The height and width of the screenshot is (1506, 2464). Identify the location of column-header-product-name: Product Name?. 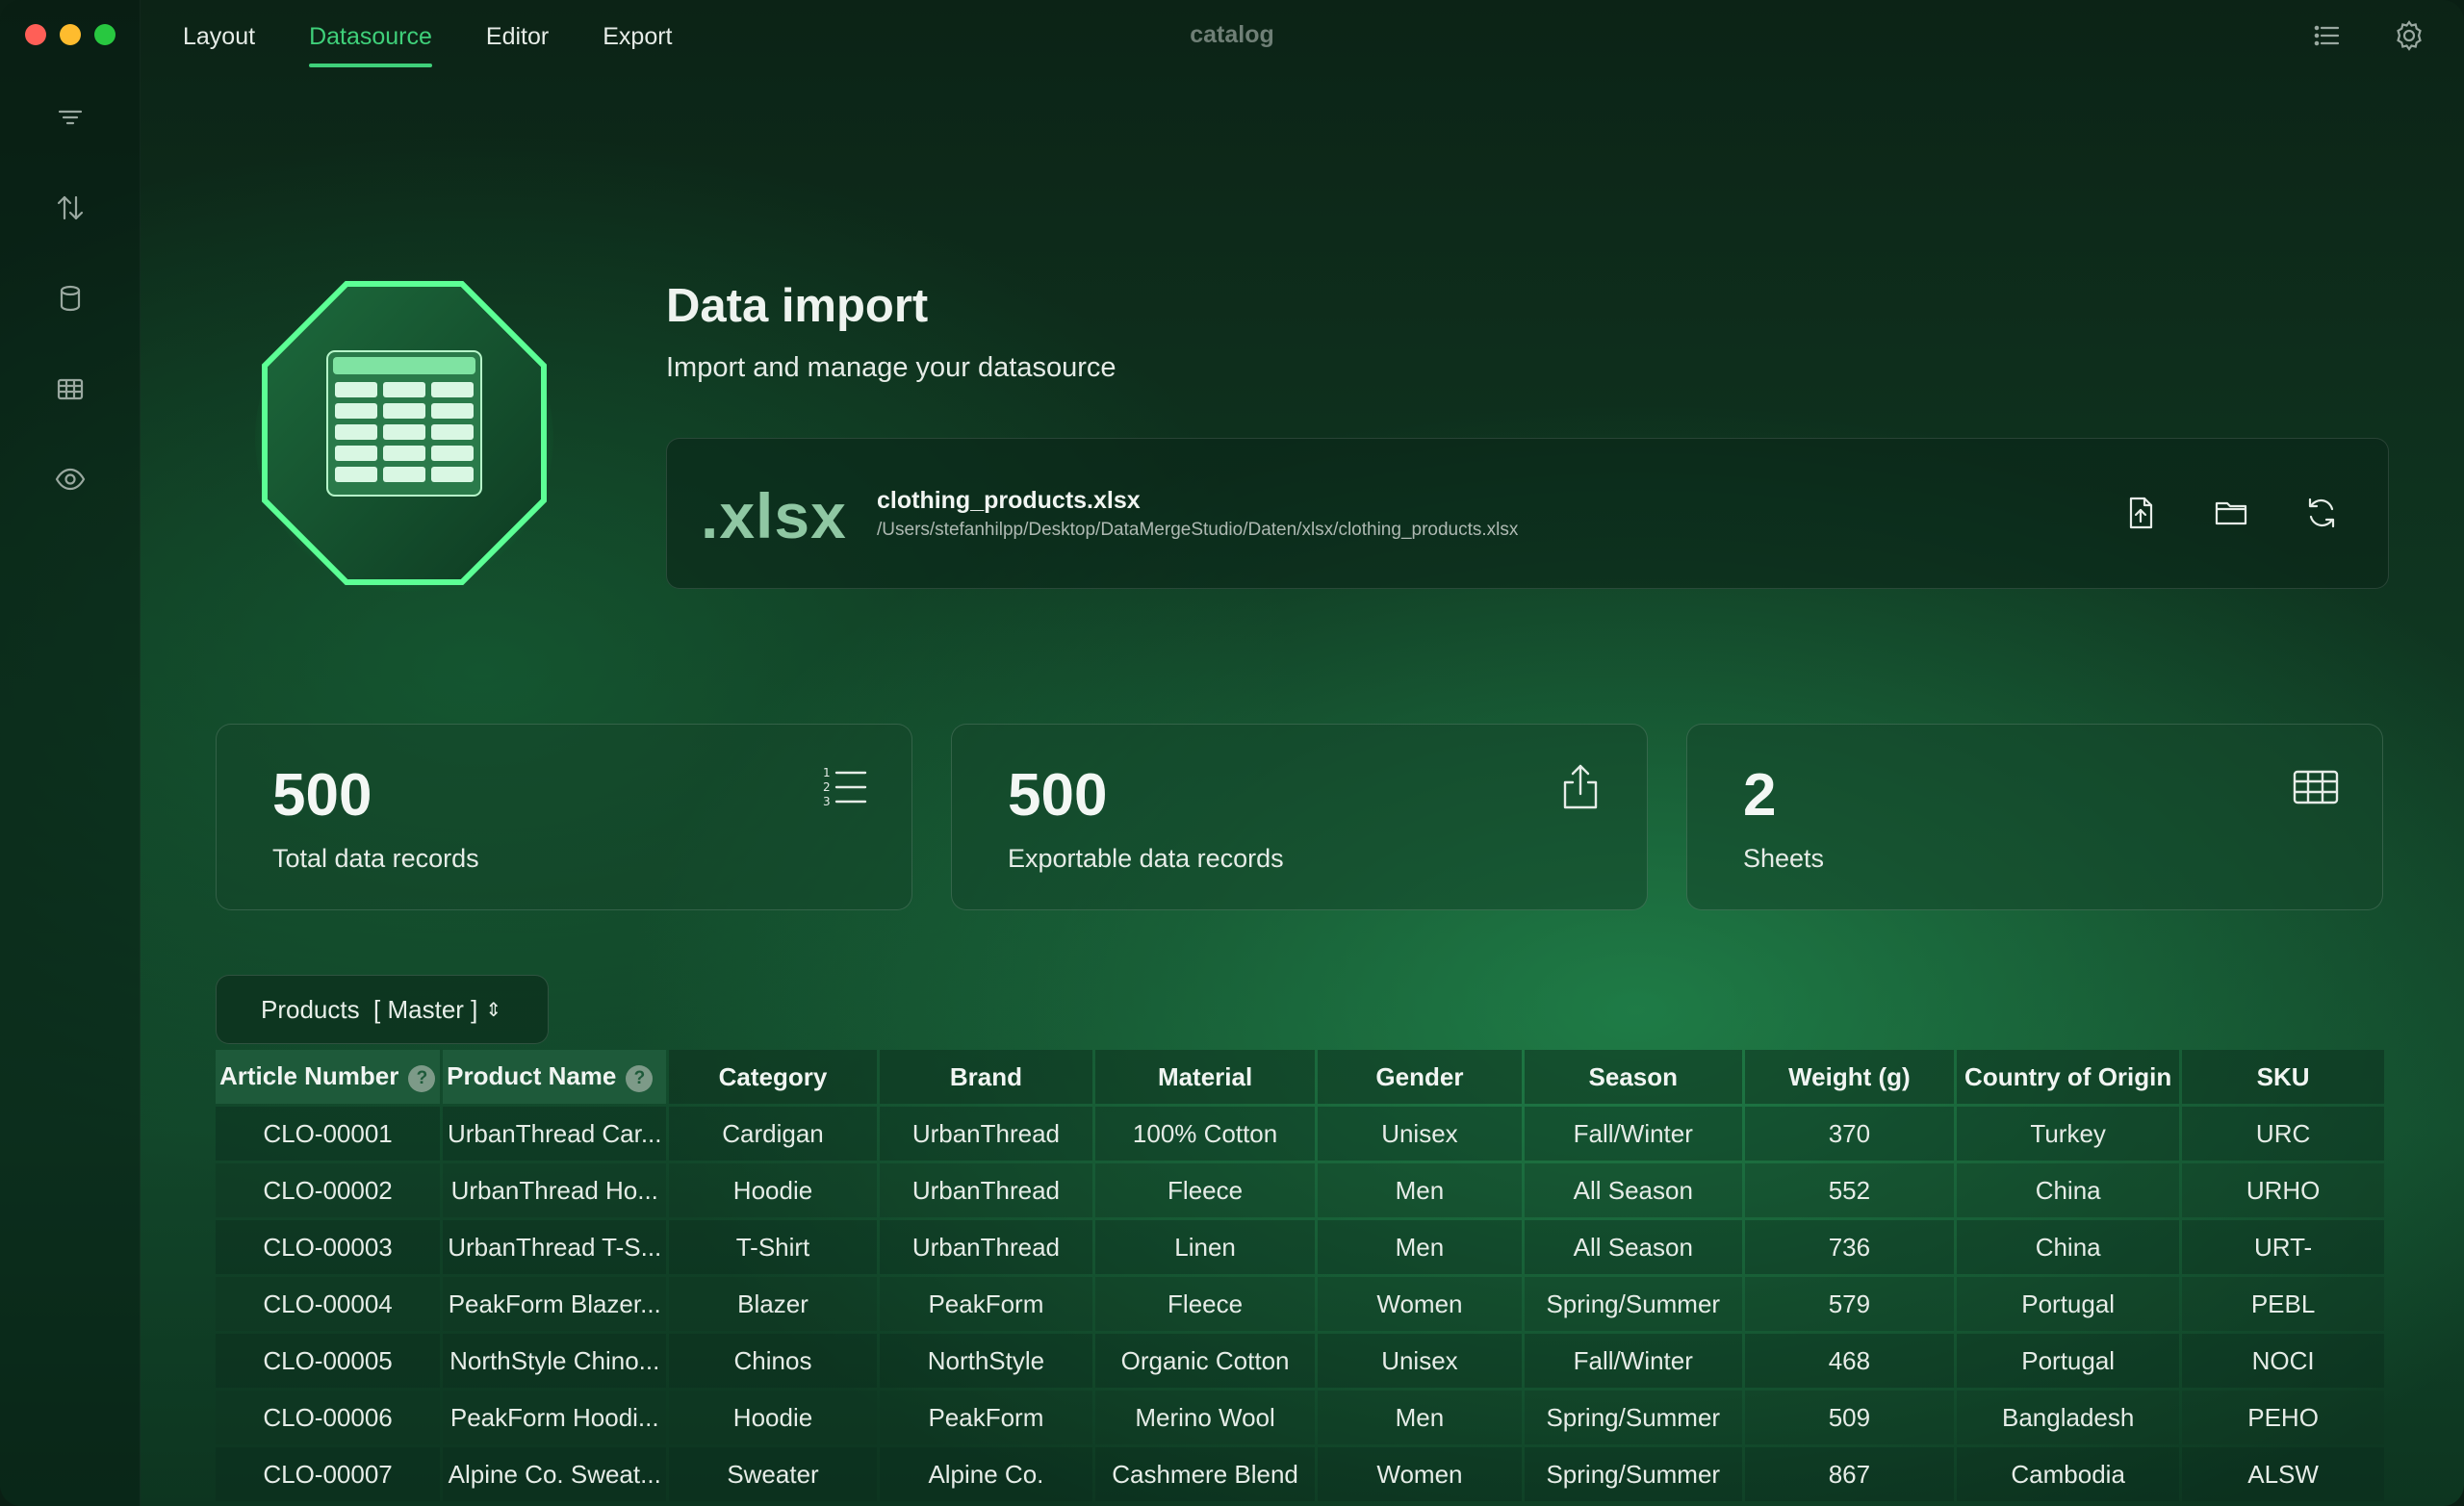
(555, 1077).